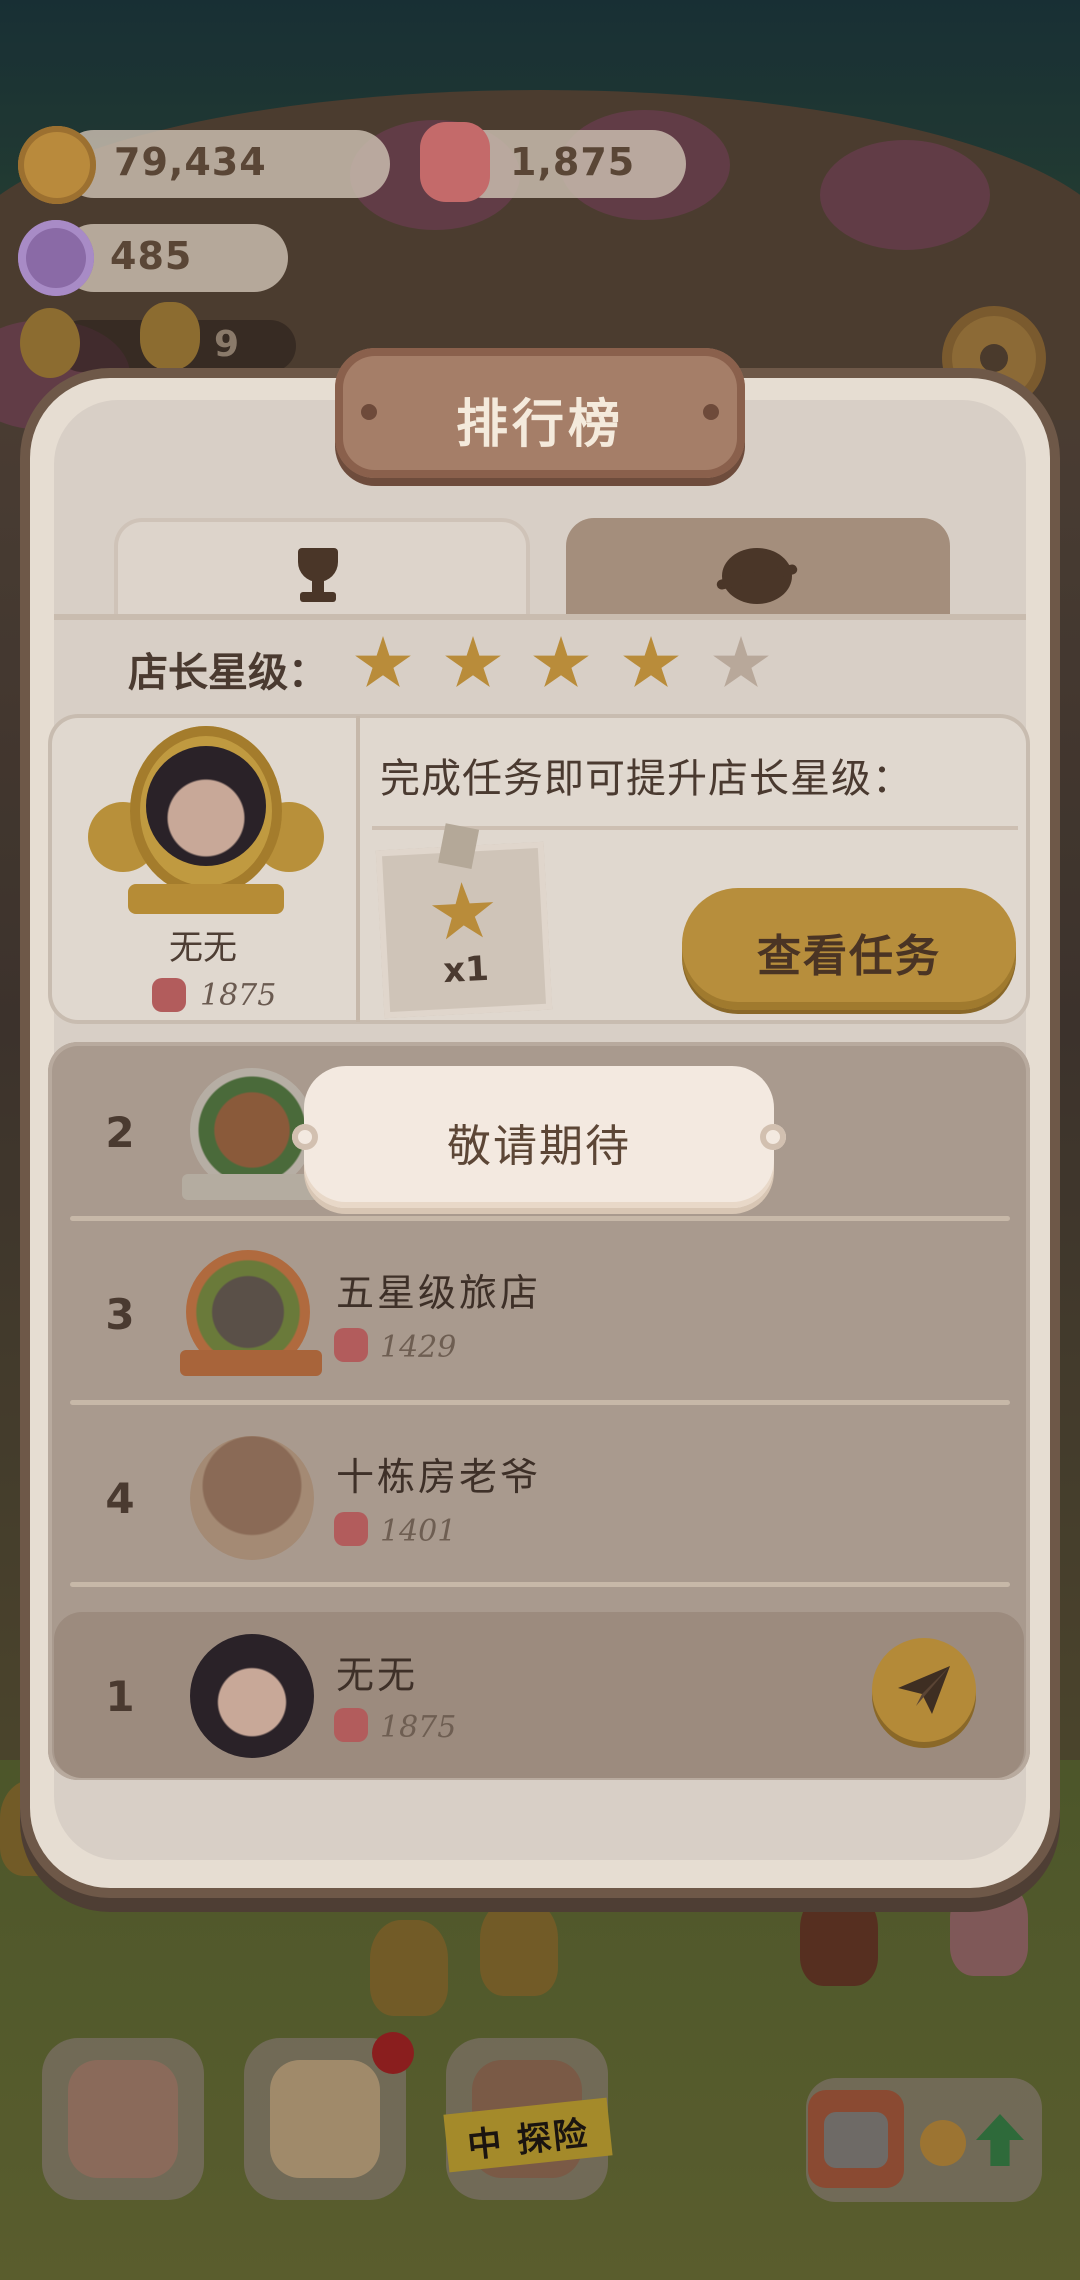 This screenshot has width=1080, height=2280. Describe the element at coordinates (190, 162) in the screenshot. I see `cookie-count: 79,434` at that location.